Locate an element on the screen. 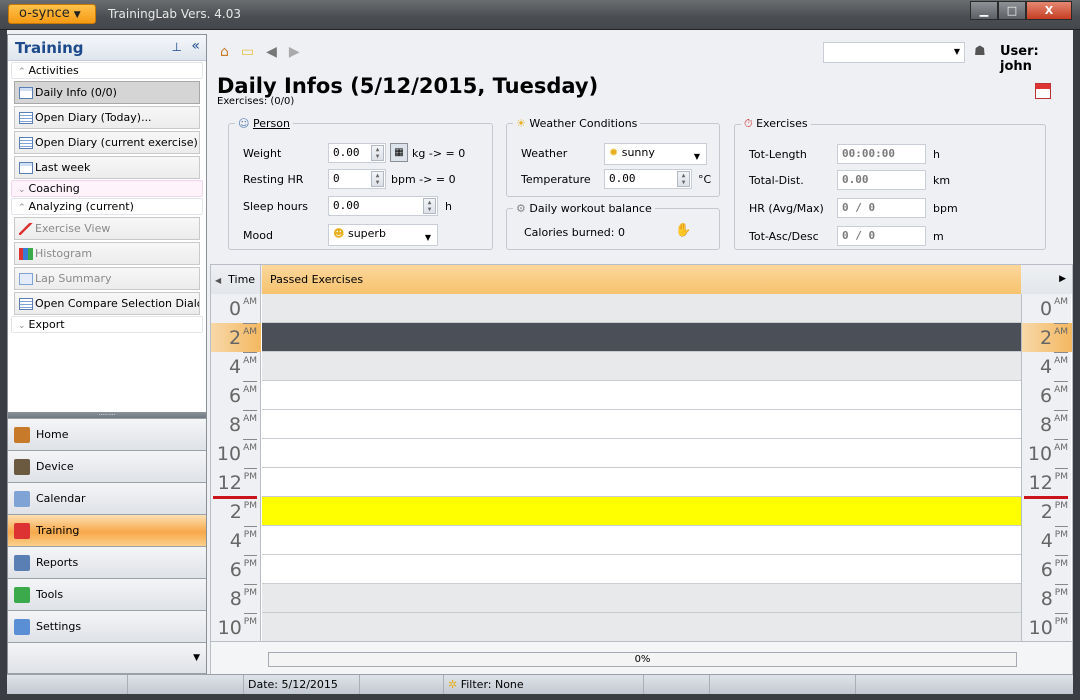  user-combo: ▼ is located at coordinates (894, 52).